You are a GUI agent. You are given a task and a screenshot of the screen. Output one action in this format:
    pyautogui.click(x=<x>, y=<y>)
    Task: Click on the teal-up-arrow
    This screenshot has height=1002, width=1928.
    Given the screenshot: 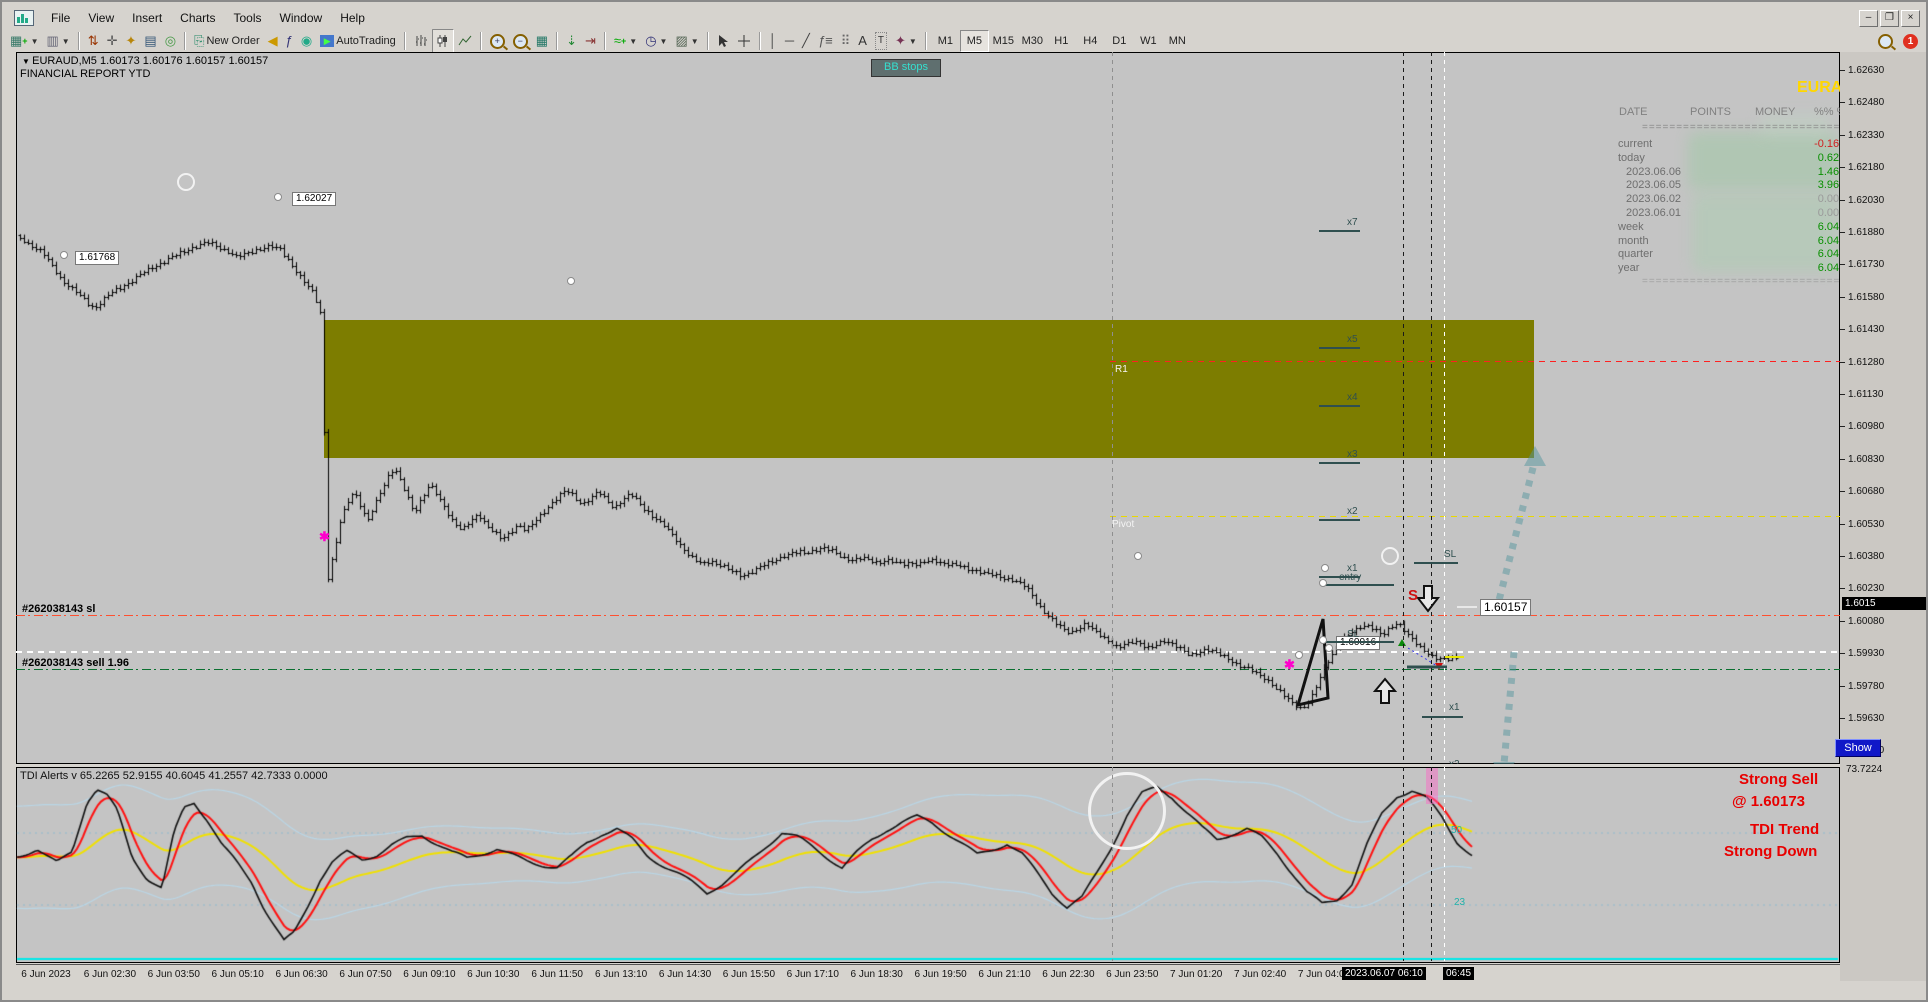 What is the action you would take?
    pyautogui.click(x=1515, y=538)
    